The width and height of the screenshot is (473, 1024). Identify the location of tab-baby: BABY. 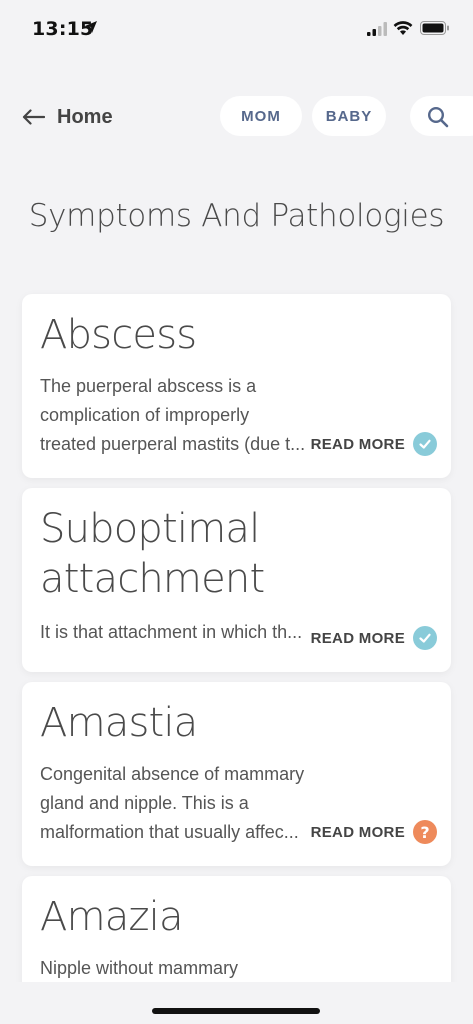
(349, 116).